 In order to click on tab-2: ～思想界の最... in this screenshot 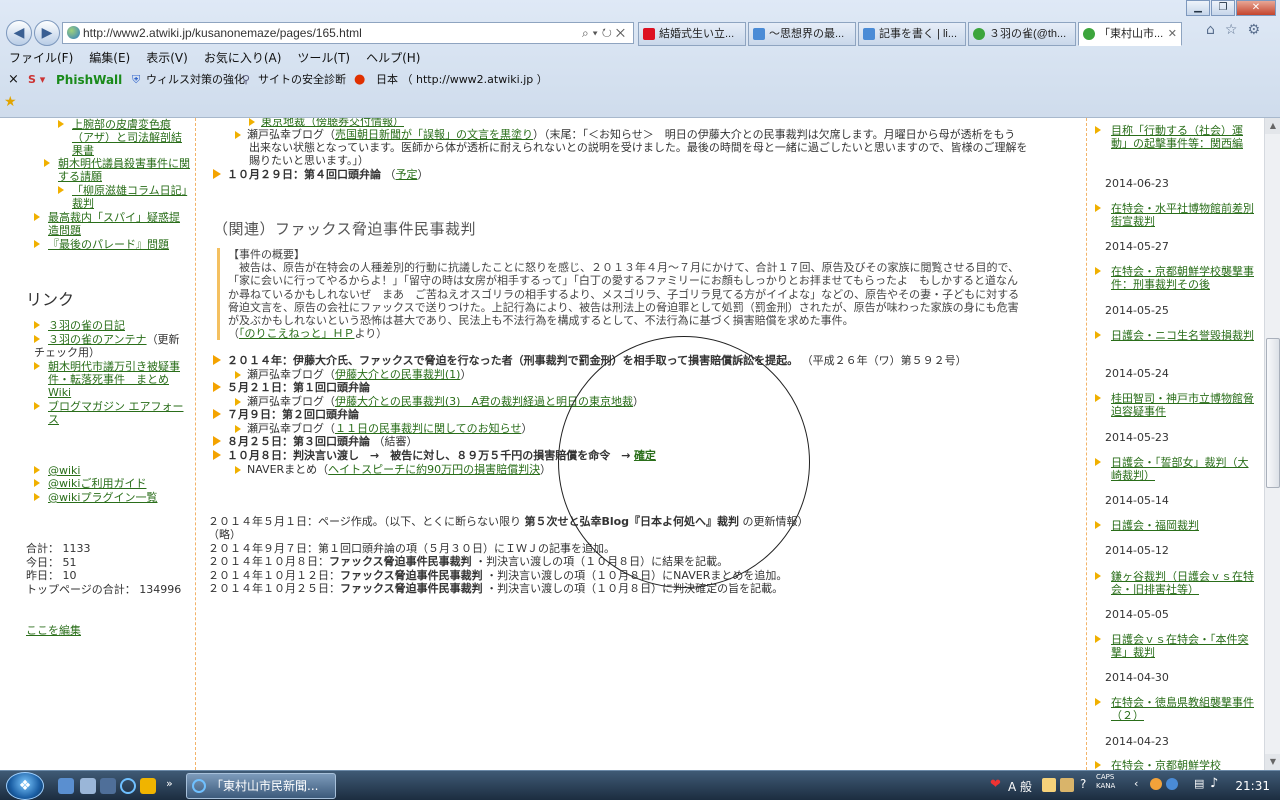, I will do `click(802, 34)`.